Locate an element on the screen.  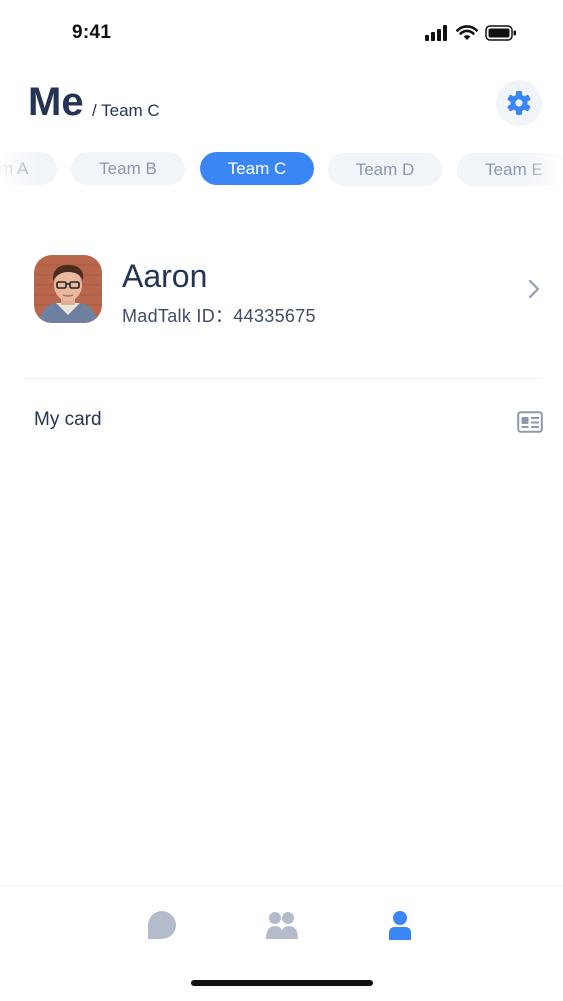
contacts-icon is located at coordinates (282, 925).